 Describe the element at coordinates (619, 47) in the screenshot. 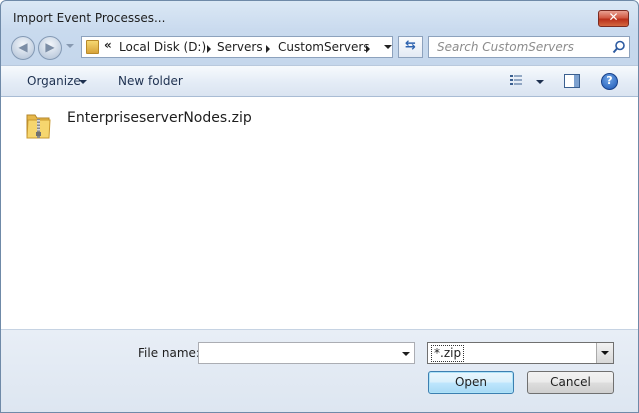

I see `search-icon` at that location.